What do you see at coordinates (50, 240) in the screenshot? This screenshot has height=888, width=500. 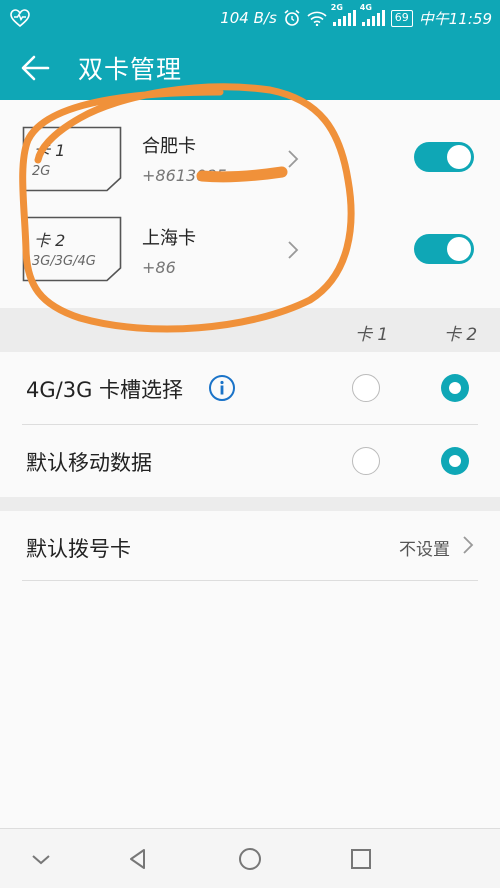 I see `sim-card-label: 卡 2` at bounding box center [50, 240].